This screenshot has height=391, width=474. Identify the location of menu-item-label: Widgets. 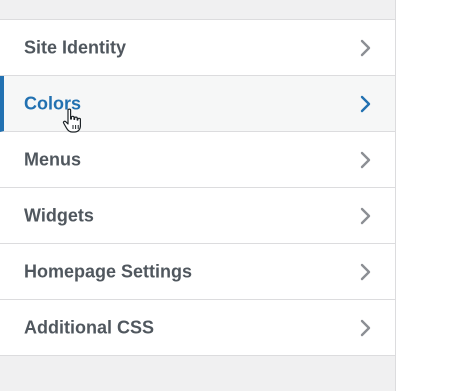
(59, 215).